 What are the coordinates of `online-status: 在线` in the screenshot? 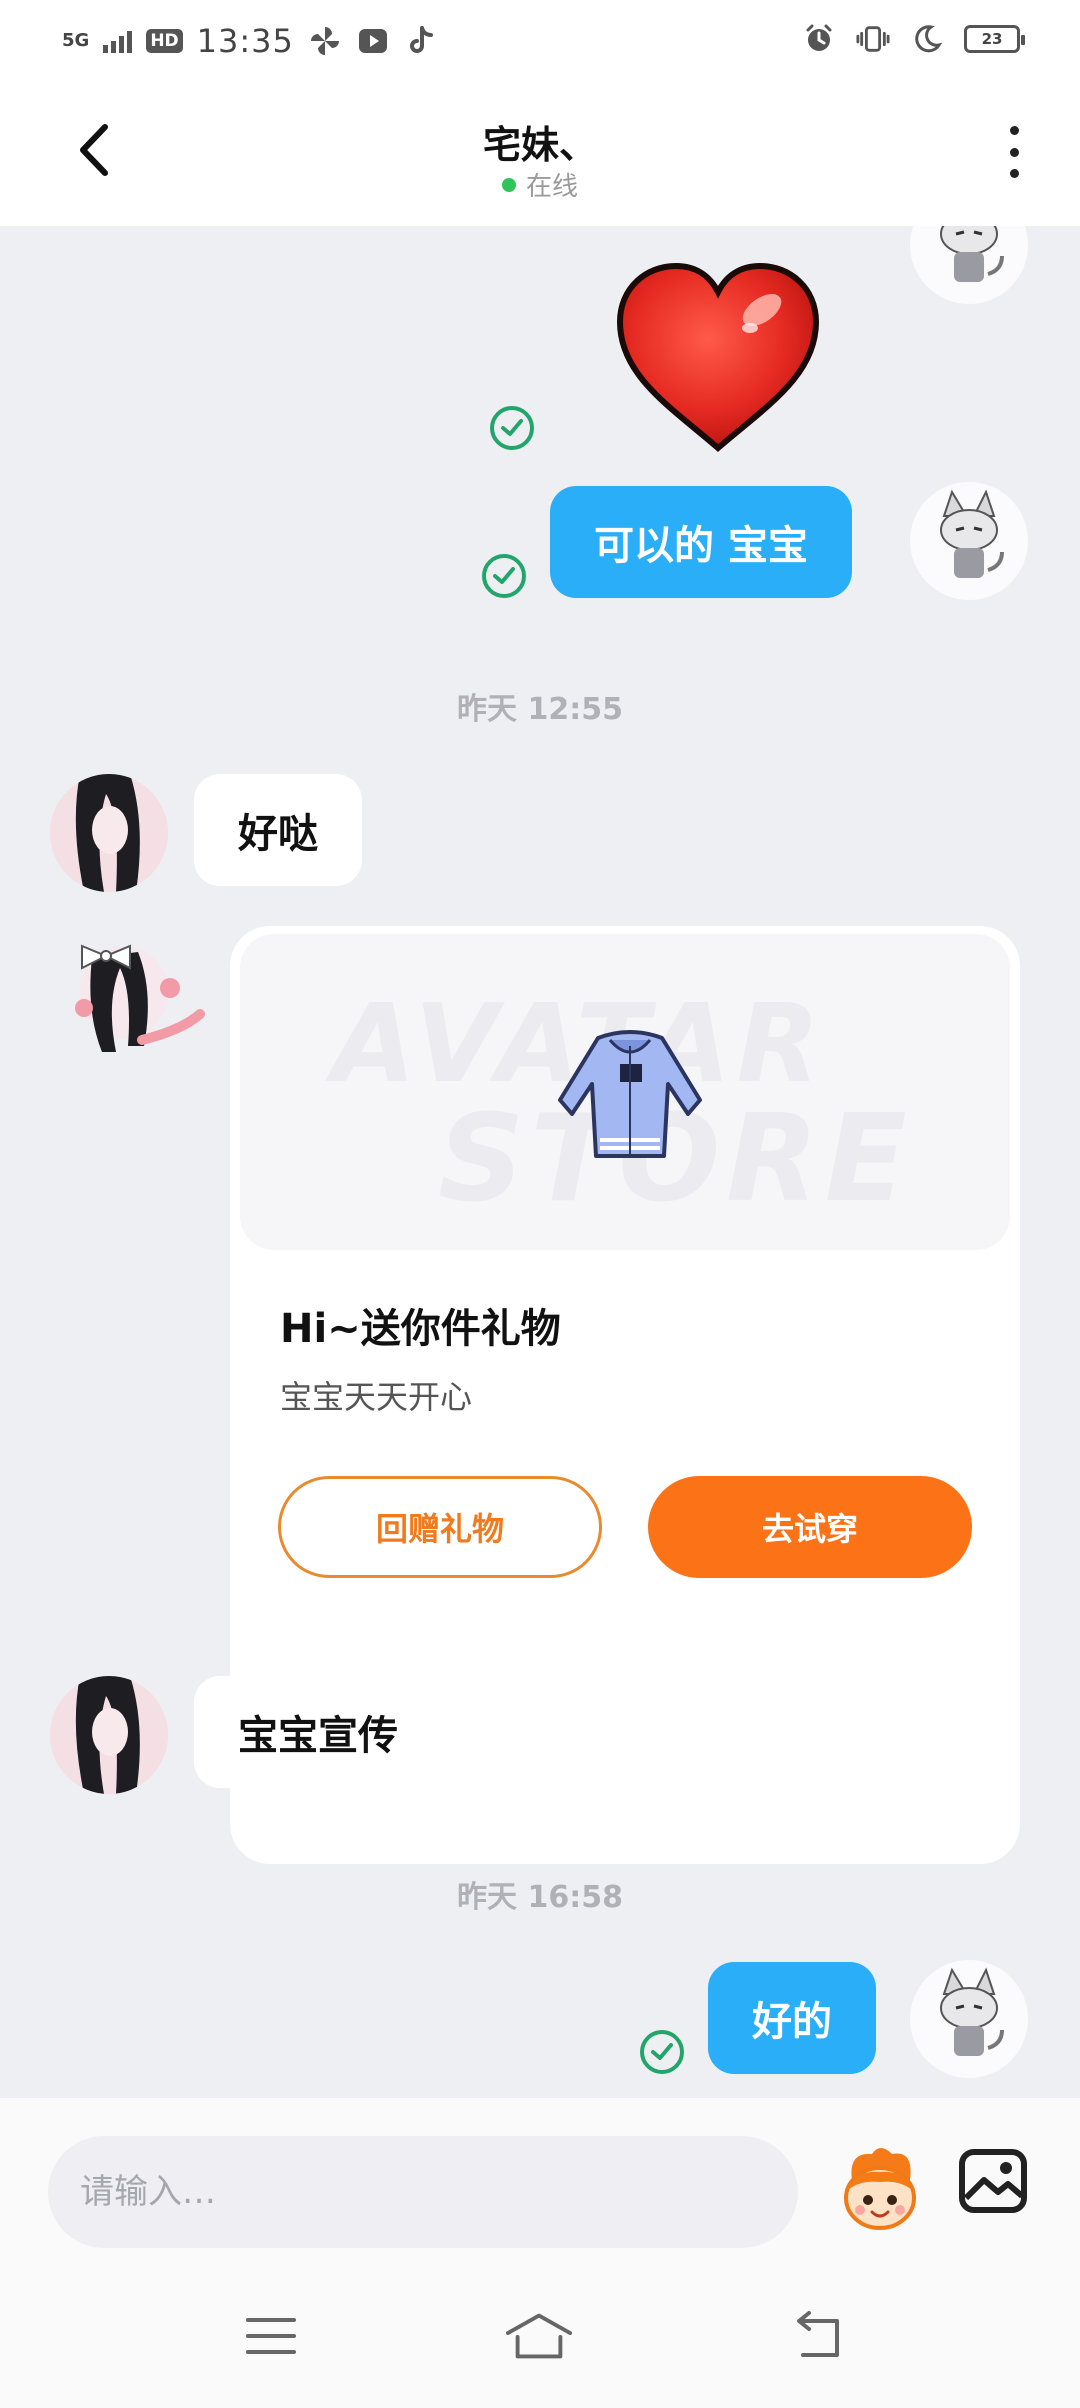 It's located at (540, 184).